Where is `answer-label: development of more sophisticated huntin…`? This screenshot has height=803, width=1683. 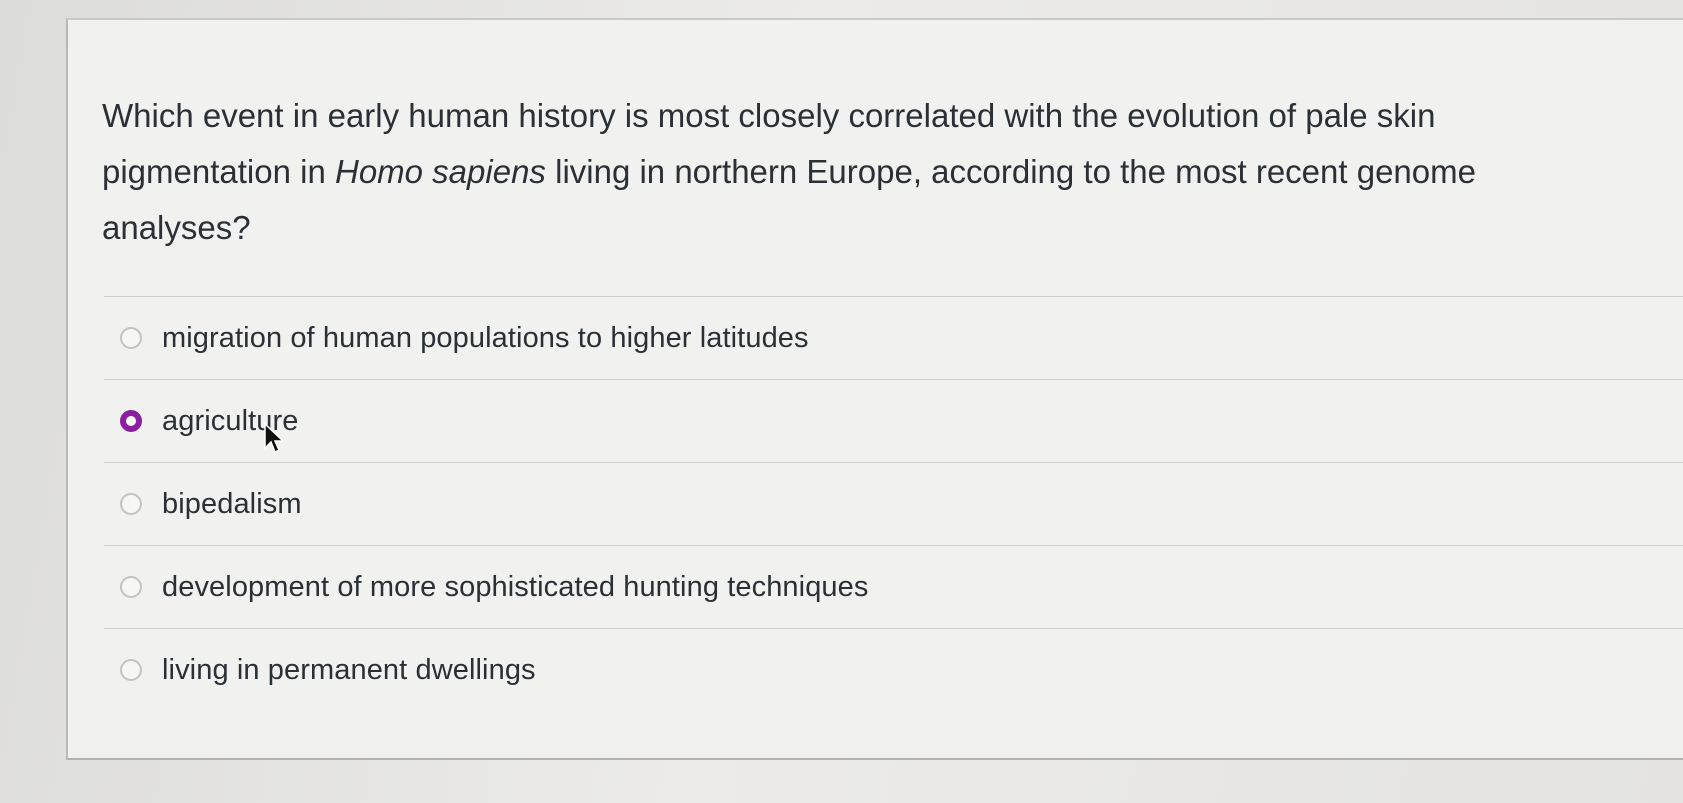
answer-label: development of more sophisticated huntin… is located at coordinates (515, 587).